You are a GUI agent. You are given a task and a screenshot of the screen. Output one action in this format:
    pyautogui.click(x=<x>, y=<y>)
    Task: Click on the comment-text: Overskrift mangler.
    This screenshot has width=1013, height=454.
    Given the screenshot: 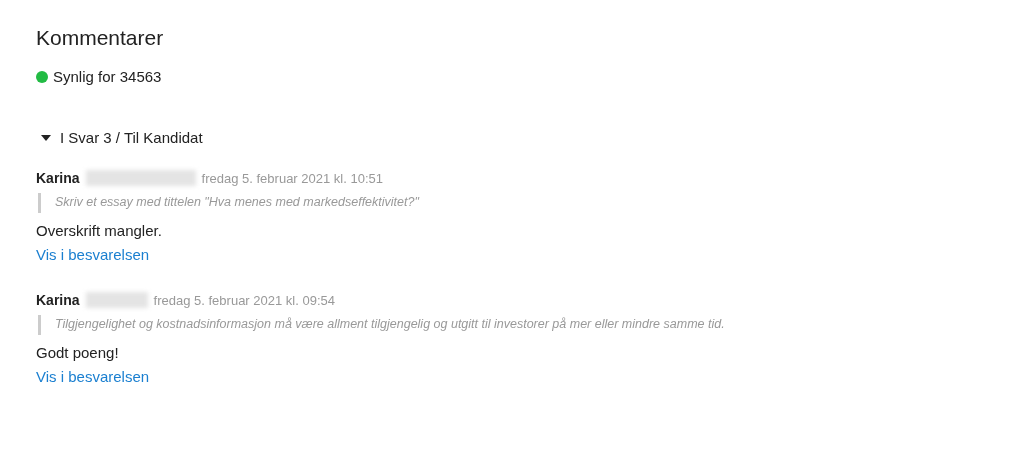 What is the action you would take?
    pyautogui.click(x=99, y=230)
    